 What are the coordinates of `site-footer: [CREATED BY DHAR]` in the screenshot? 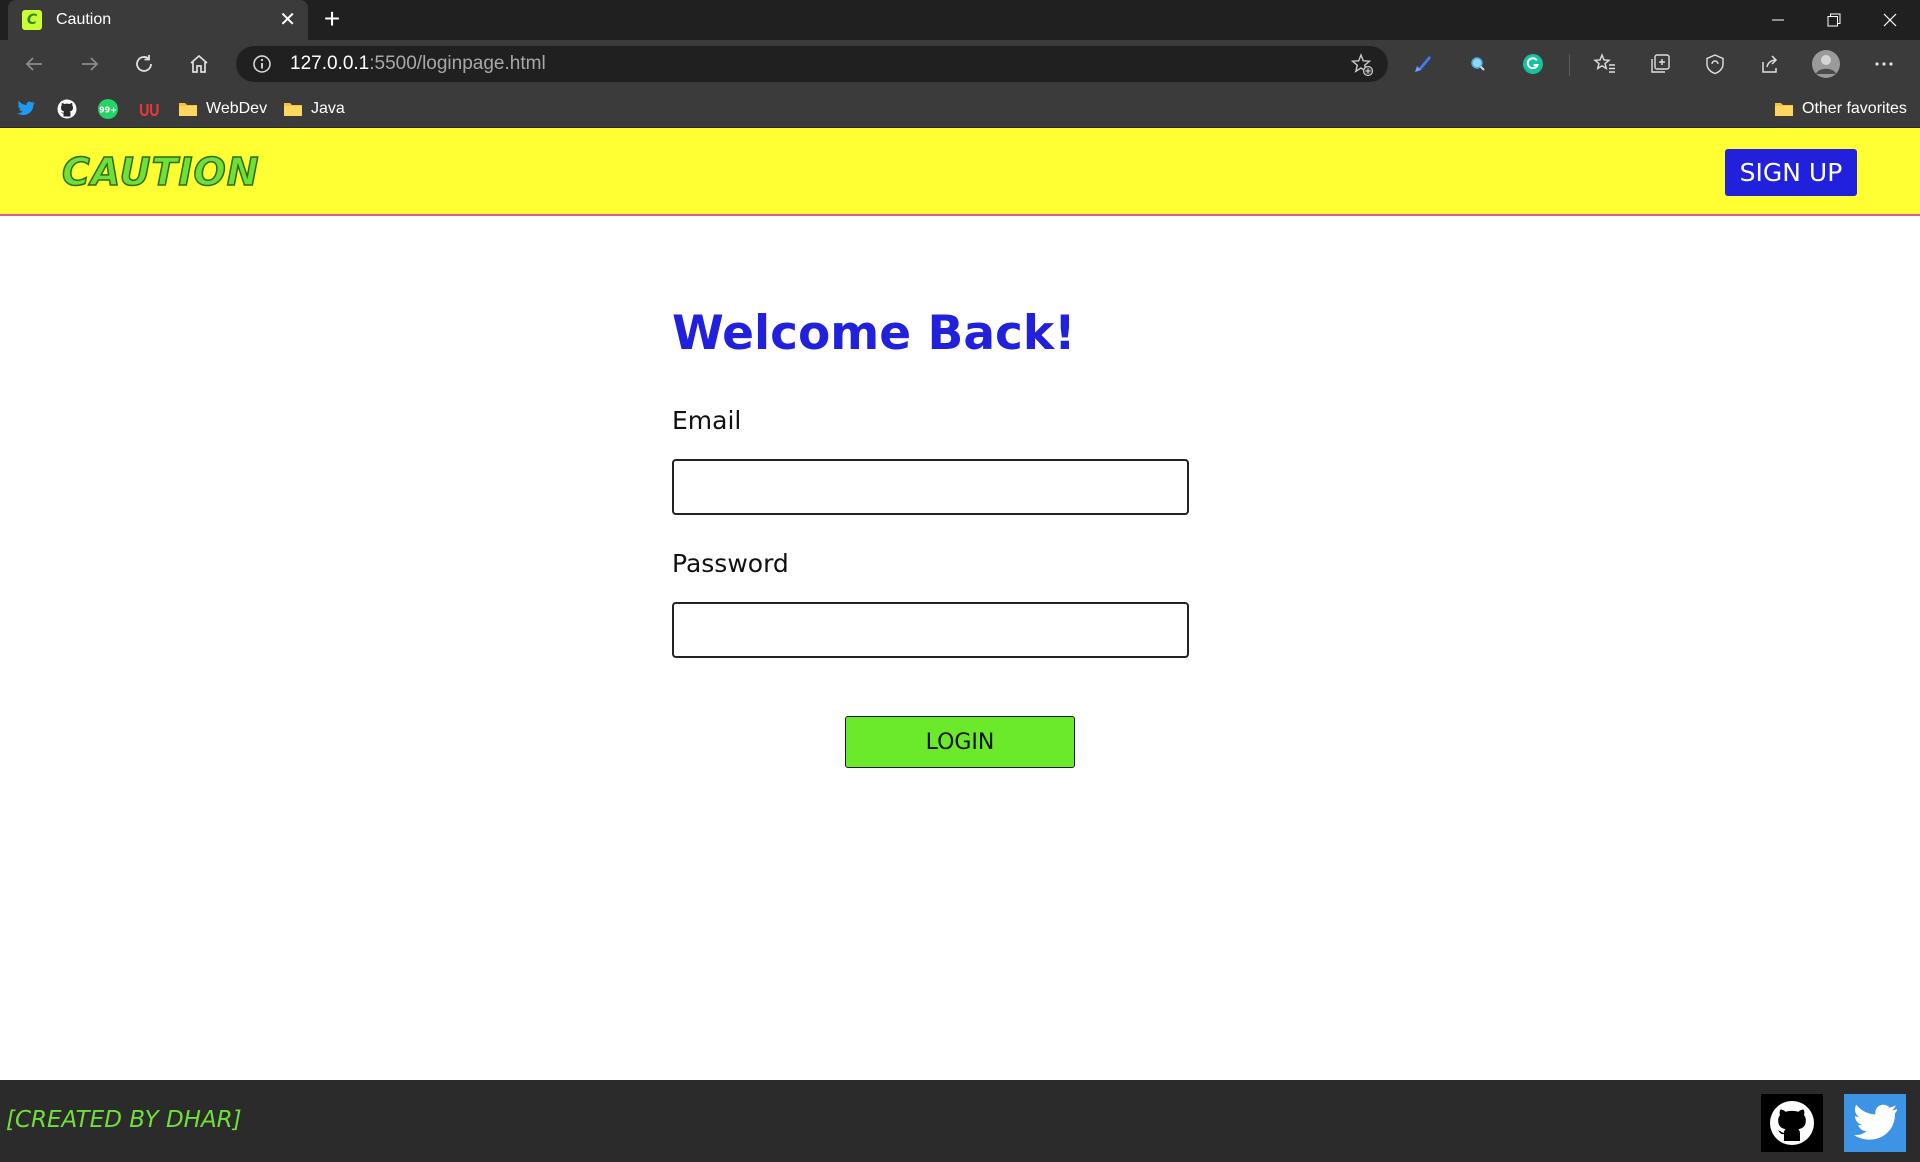 It's located at (960, 1121).